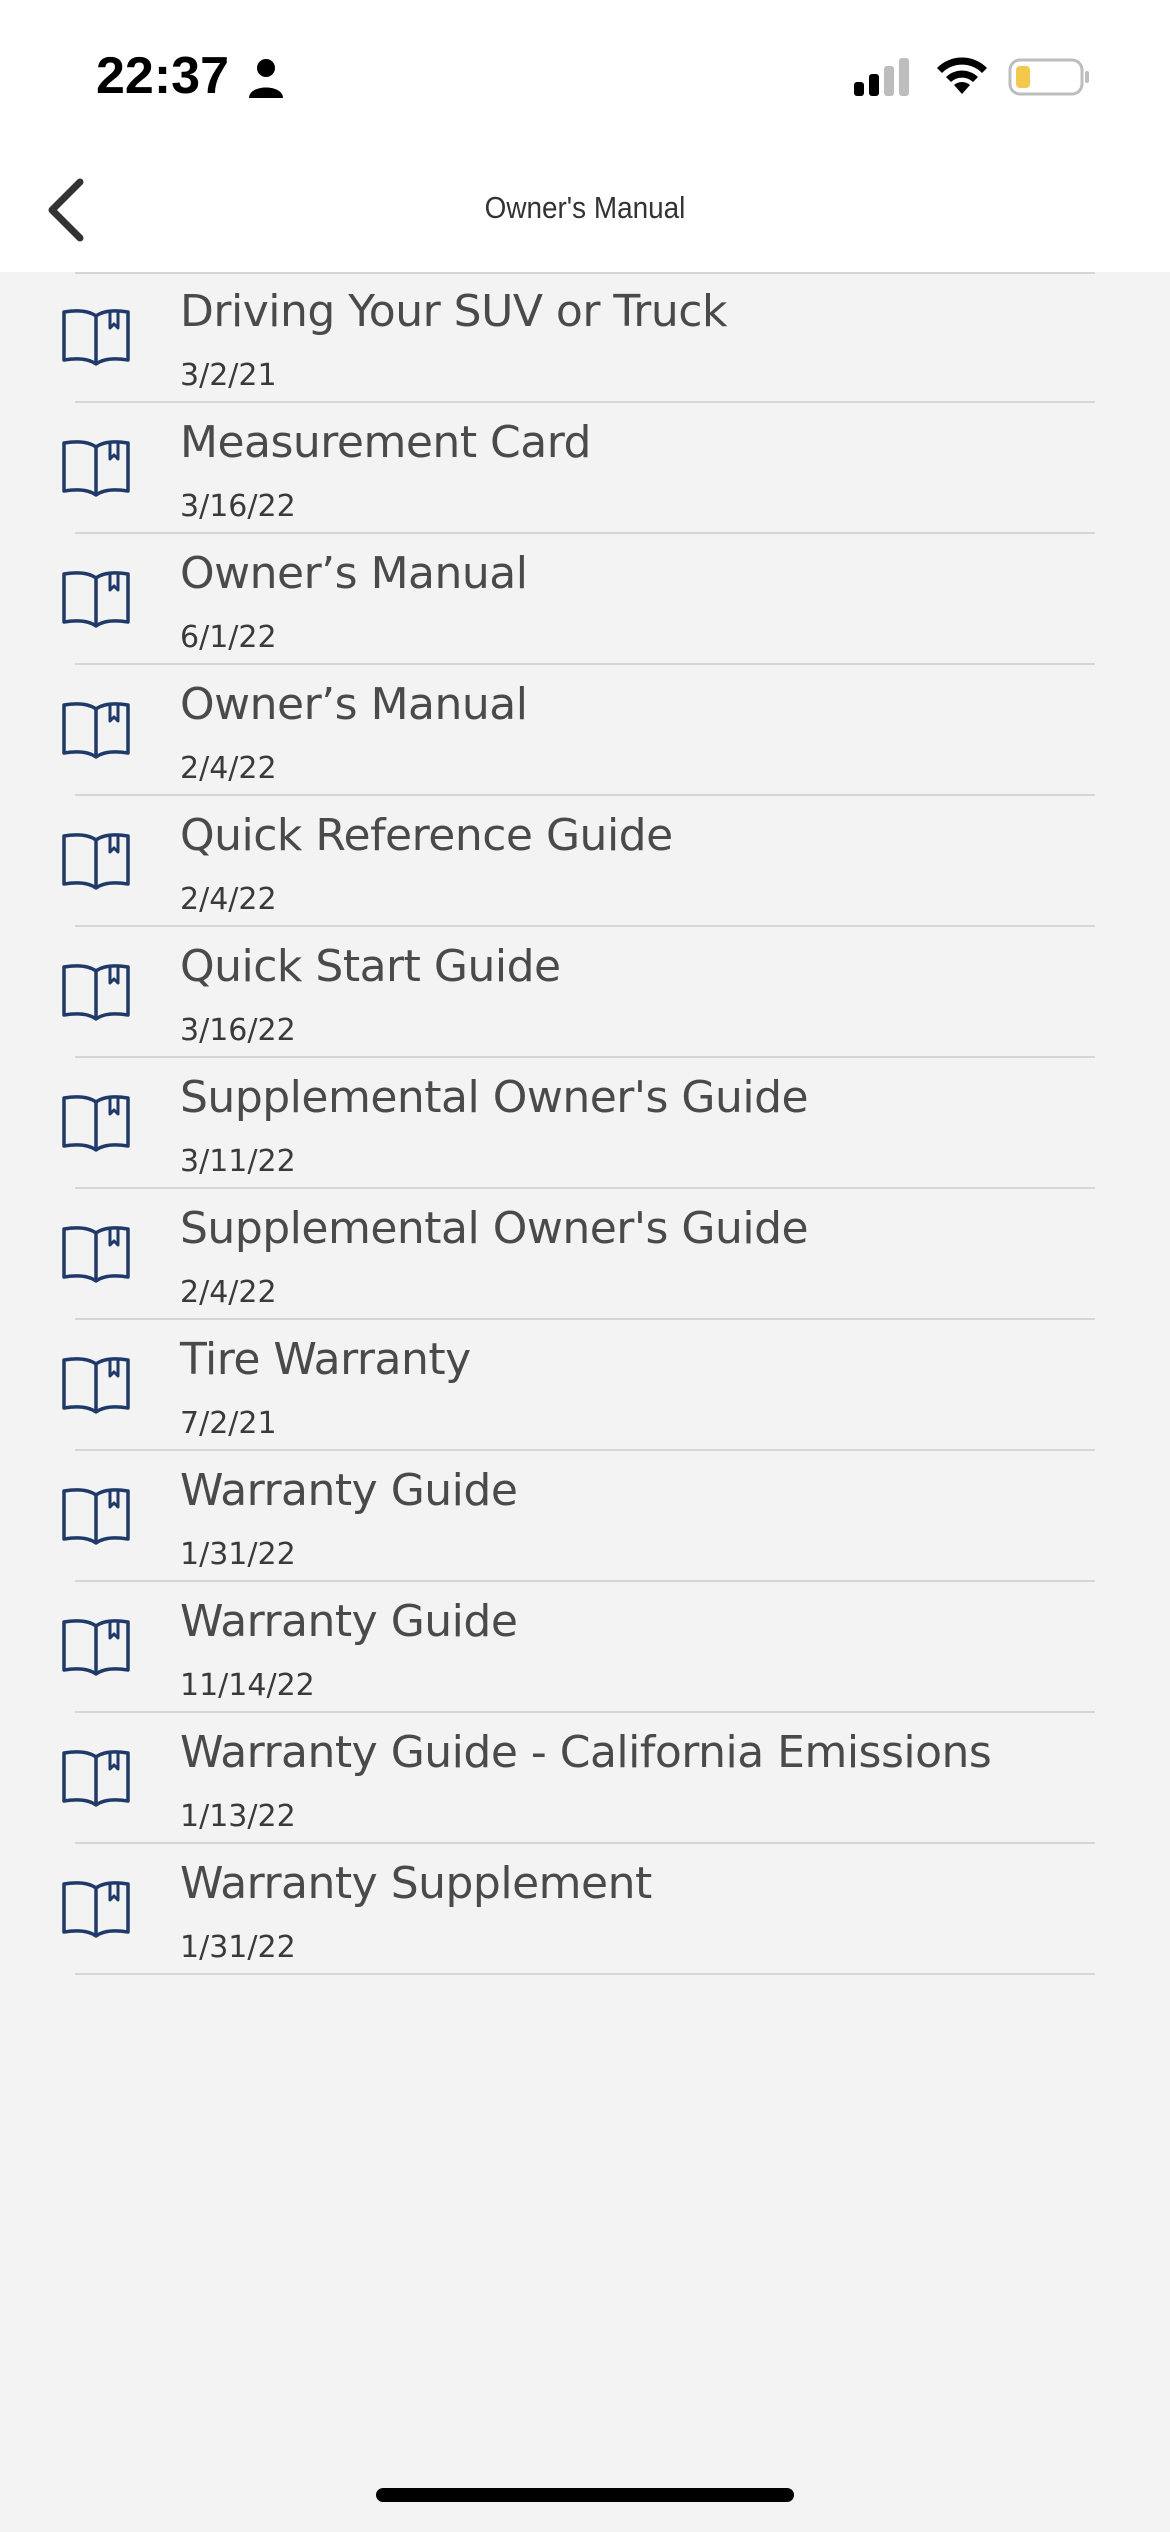 The width and height of the screenshot is (1170, 2532). Describe the element at coordinates (238, 1816) in the screenshot. I see `document-date: 1/13/22` at that location.